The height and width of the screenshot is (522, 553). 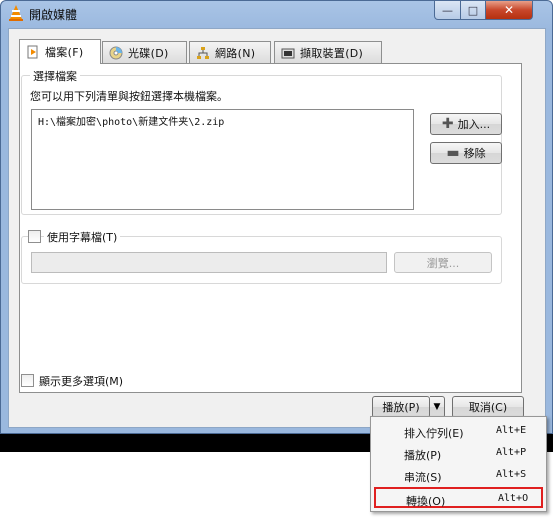 What do you see at coordinates (474, 153) in the screenshot?
I see `remove-file-label: 移除` at bounding box center [474, 153].